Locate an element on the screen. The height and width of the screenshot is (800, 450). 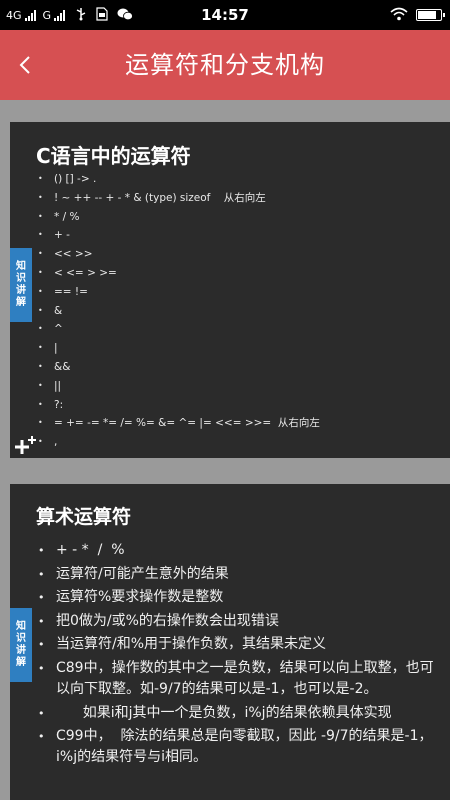
back-button is located at coordinates (25, 65).